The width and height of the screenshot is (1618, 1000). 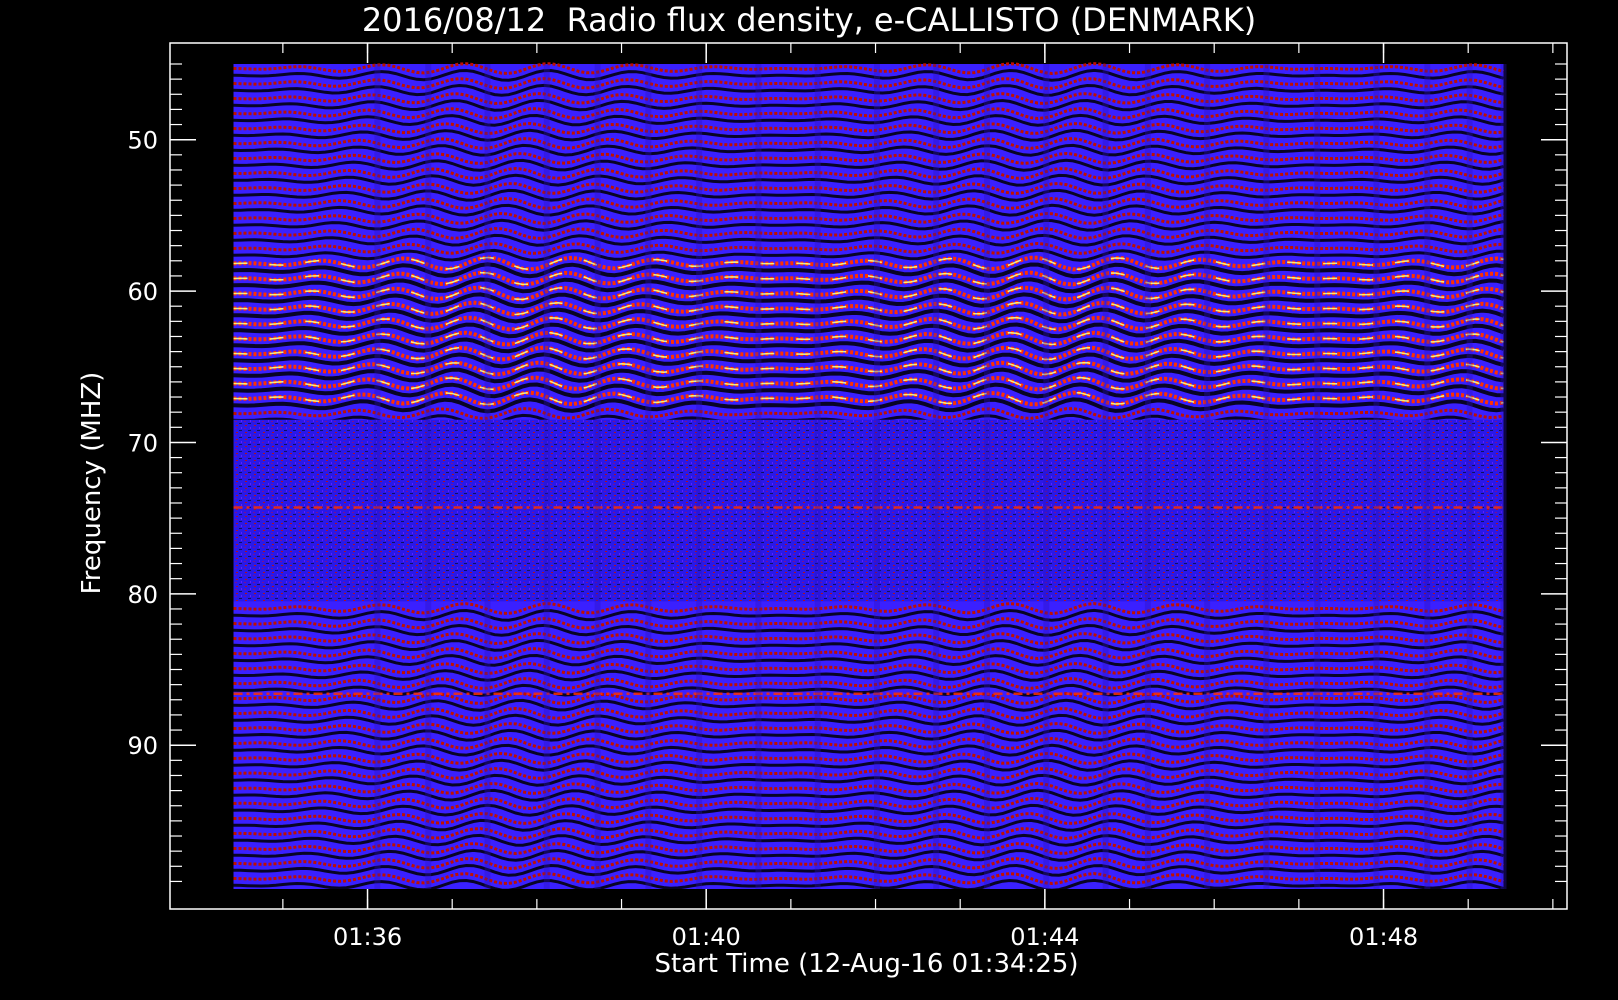 What do you see at coordinates (142, 746) in the screenshot?
I see `y-tick-label: 90` at bounding box center [142, 746].